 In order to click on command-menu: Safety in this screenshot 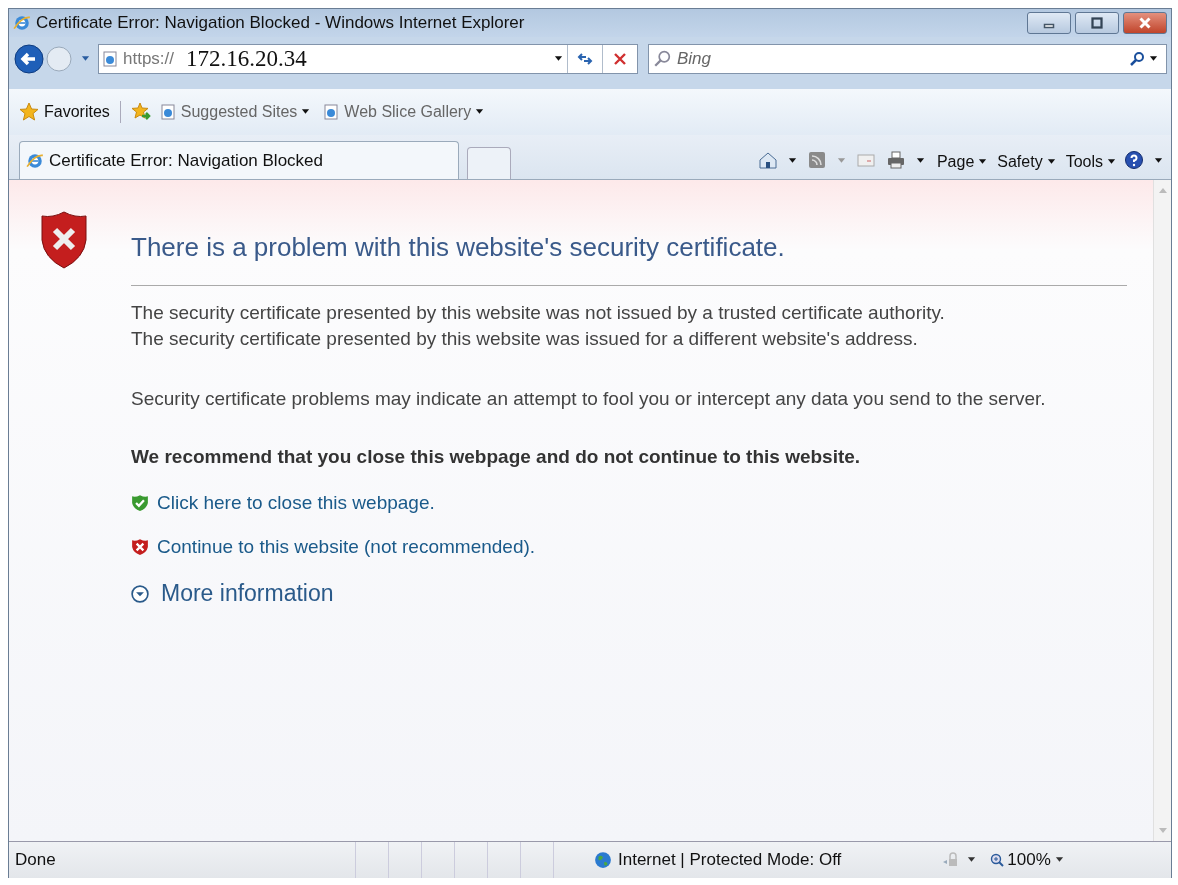, I will do `click(1024, 166)`.